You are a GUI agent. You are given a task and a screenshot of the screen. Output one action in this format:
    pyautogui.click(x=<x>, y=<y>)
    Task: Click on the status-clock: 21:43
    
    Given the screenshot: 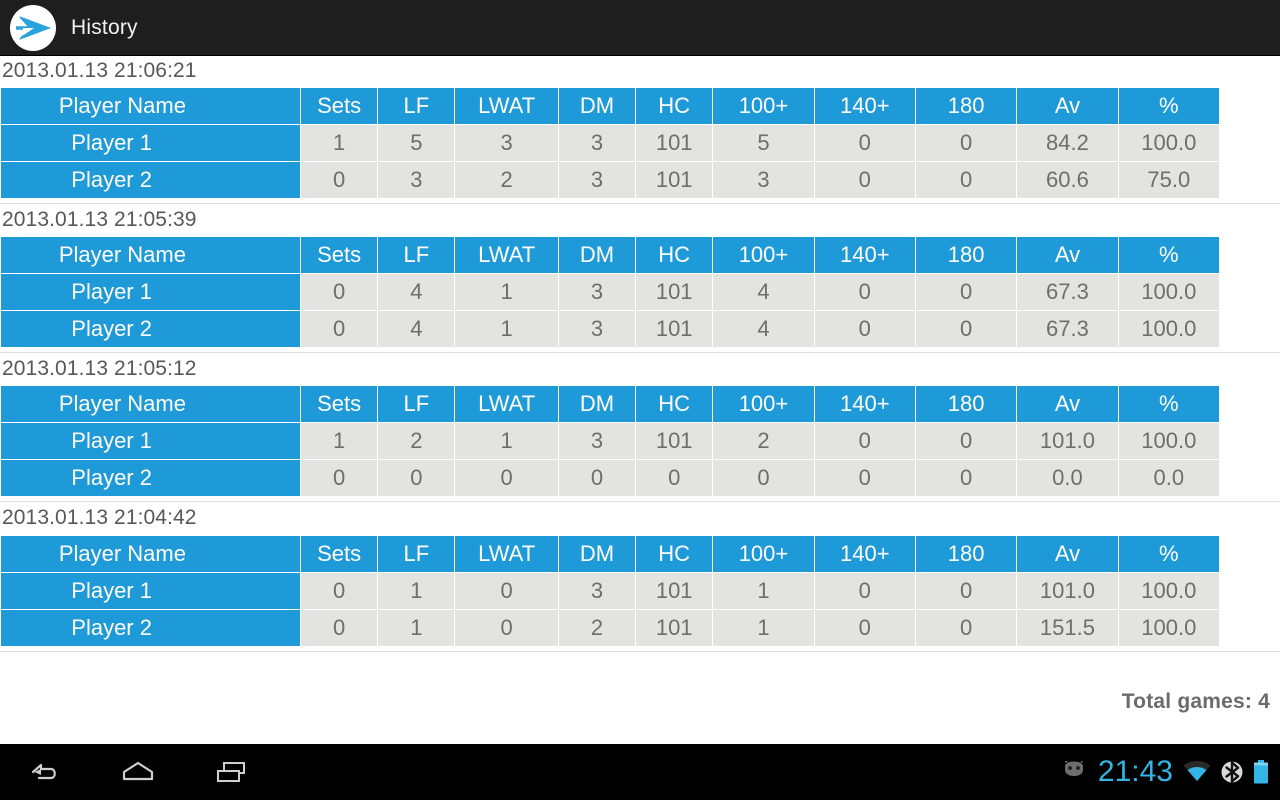 What is the action you would take?
    pyautogui.click(x=1135, y=771)
    